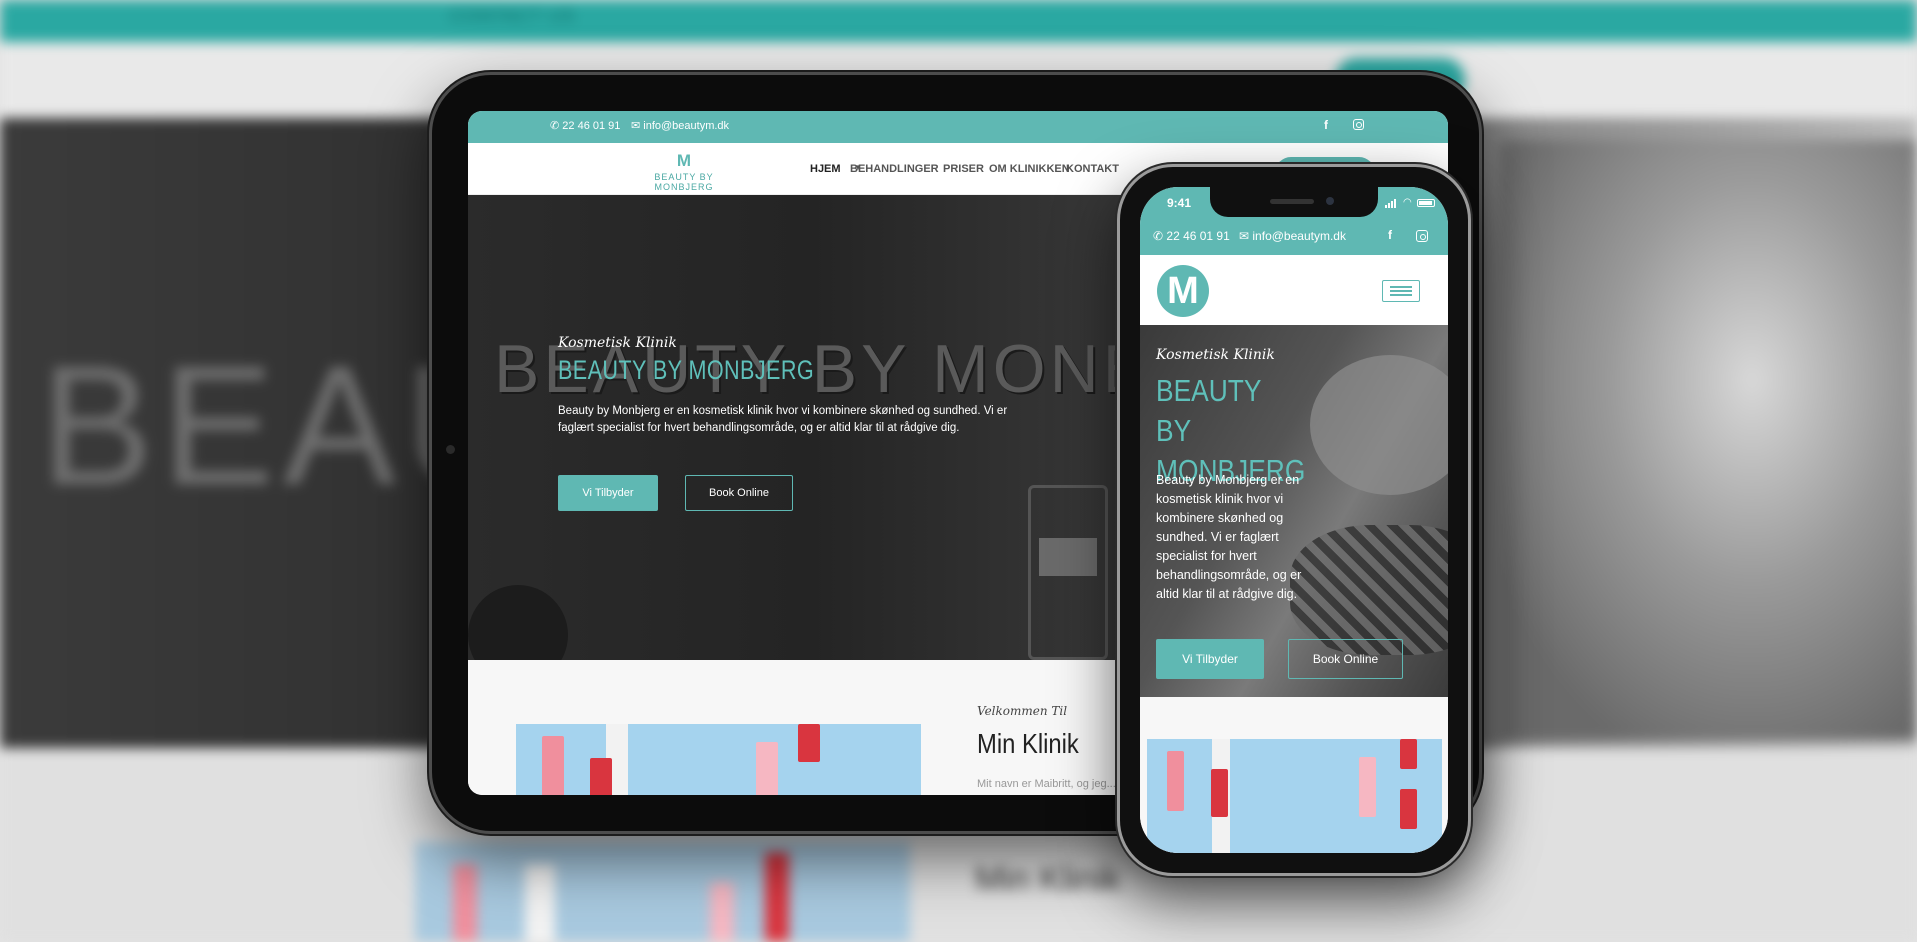 The width and height of the screenshot is (1917, 942). What do you see at coordinates (617, 343) in the screenshot?
I see `hero-subtitle: Kosmetisk Klinik` at bounding box center [617, 343].